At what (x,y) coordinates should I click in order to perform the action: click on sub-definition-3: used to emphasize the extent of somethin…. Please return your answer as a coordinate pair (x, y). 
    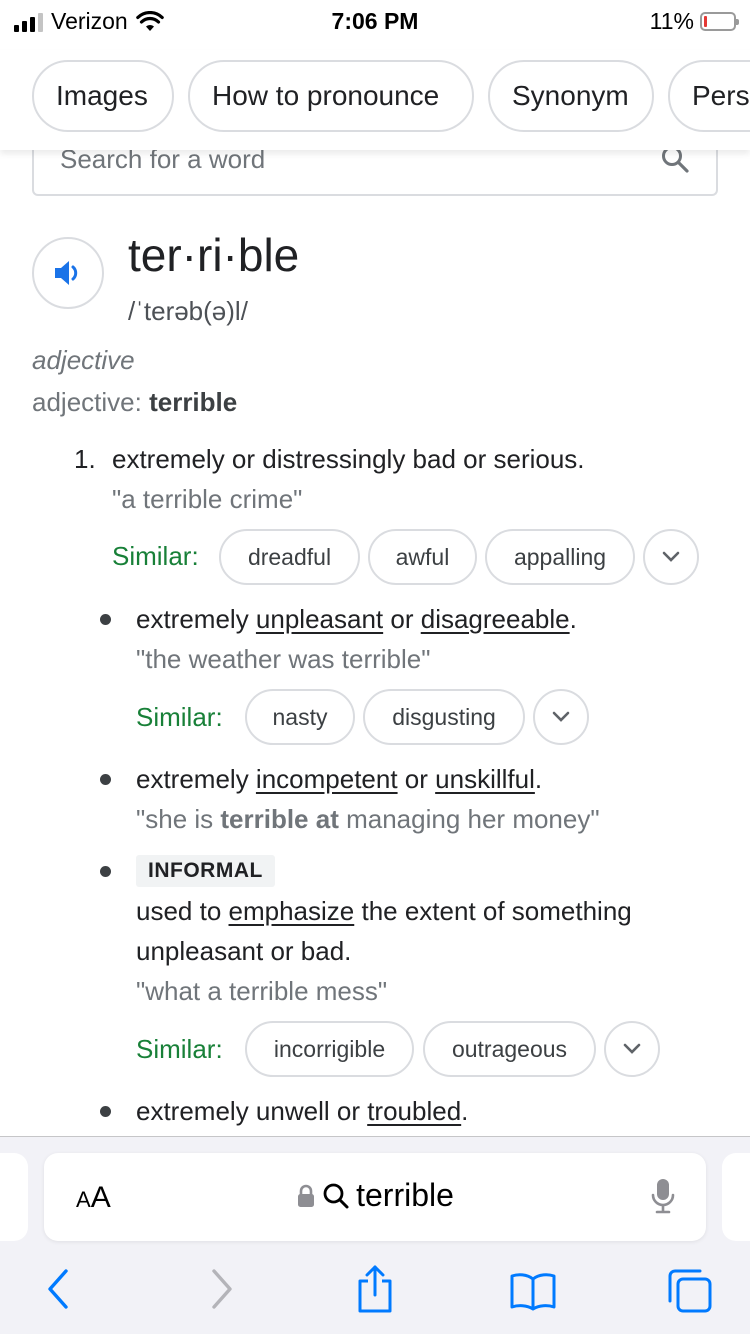
    Looking at the image, I should click on (384, 911).